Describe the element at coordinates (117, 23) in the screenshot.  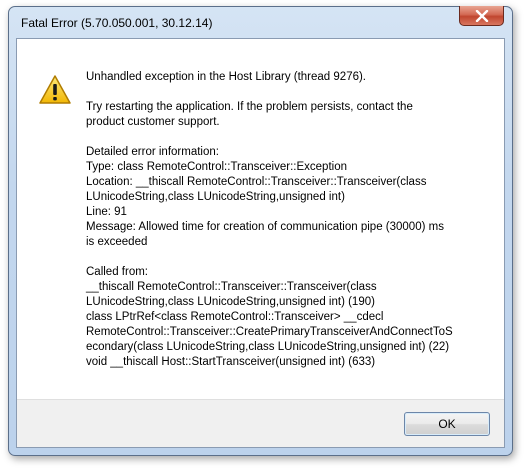
I see `window-title: Fatal Error (5.70.050.001, 30.12.14)` at that location.